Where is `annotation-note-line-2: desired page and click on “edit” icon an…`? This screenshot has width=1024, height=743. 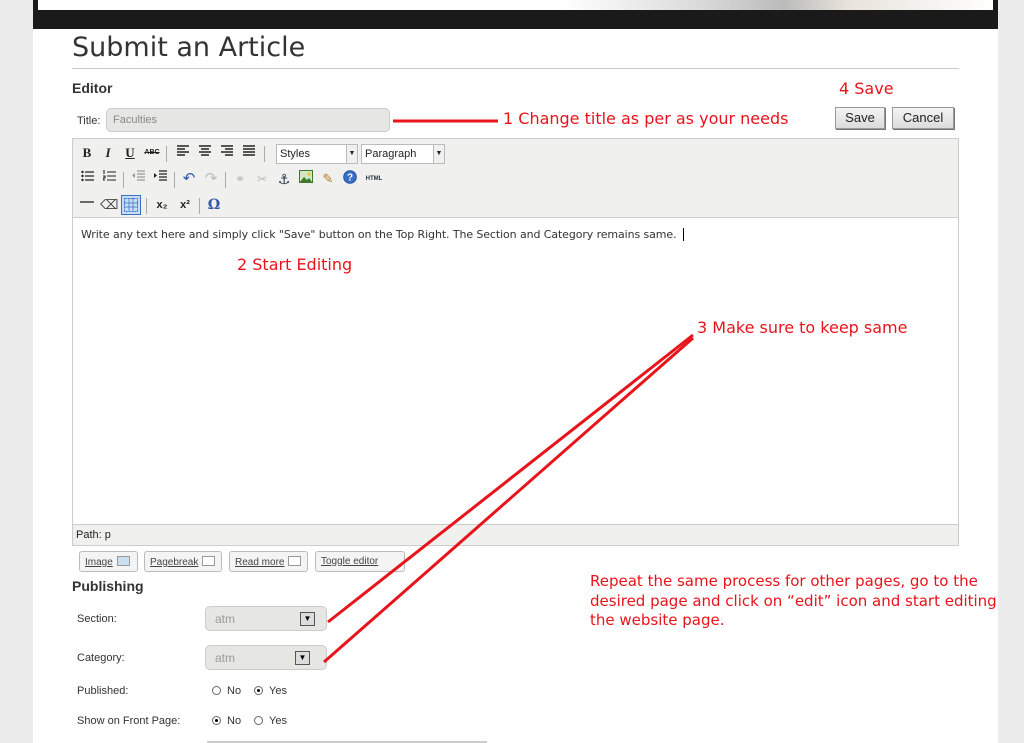 annotation-note-line-2: desired page and click on “edit” icon an… is located at coordinates (793, 601).